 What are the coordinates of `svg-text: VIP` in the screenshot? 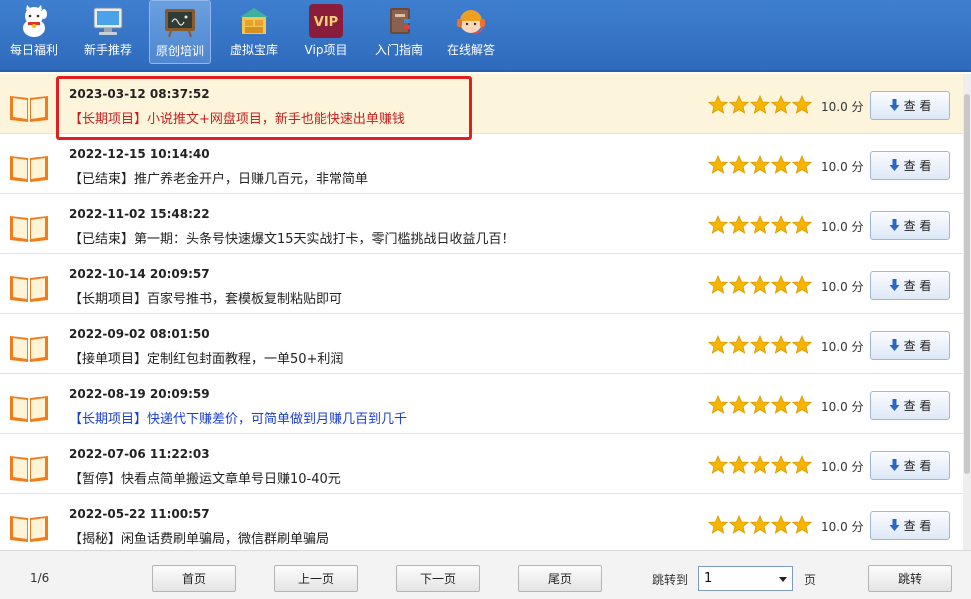 It's located at (326, 22).